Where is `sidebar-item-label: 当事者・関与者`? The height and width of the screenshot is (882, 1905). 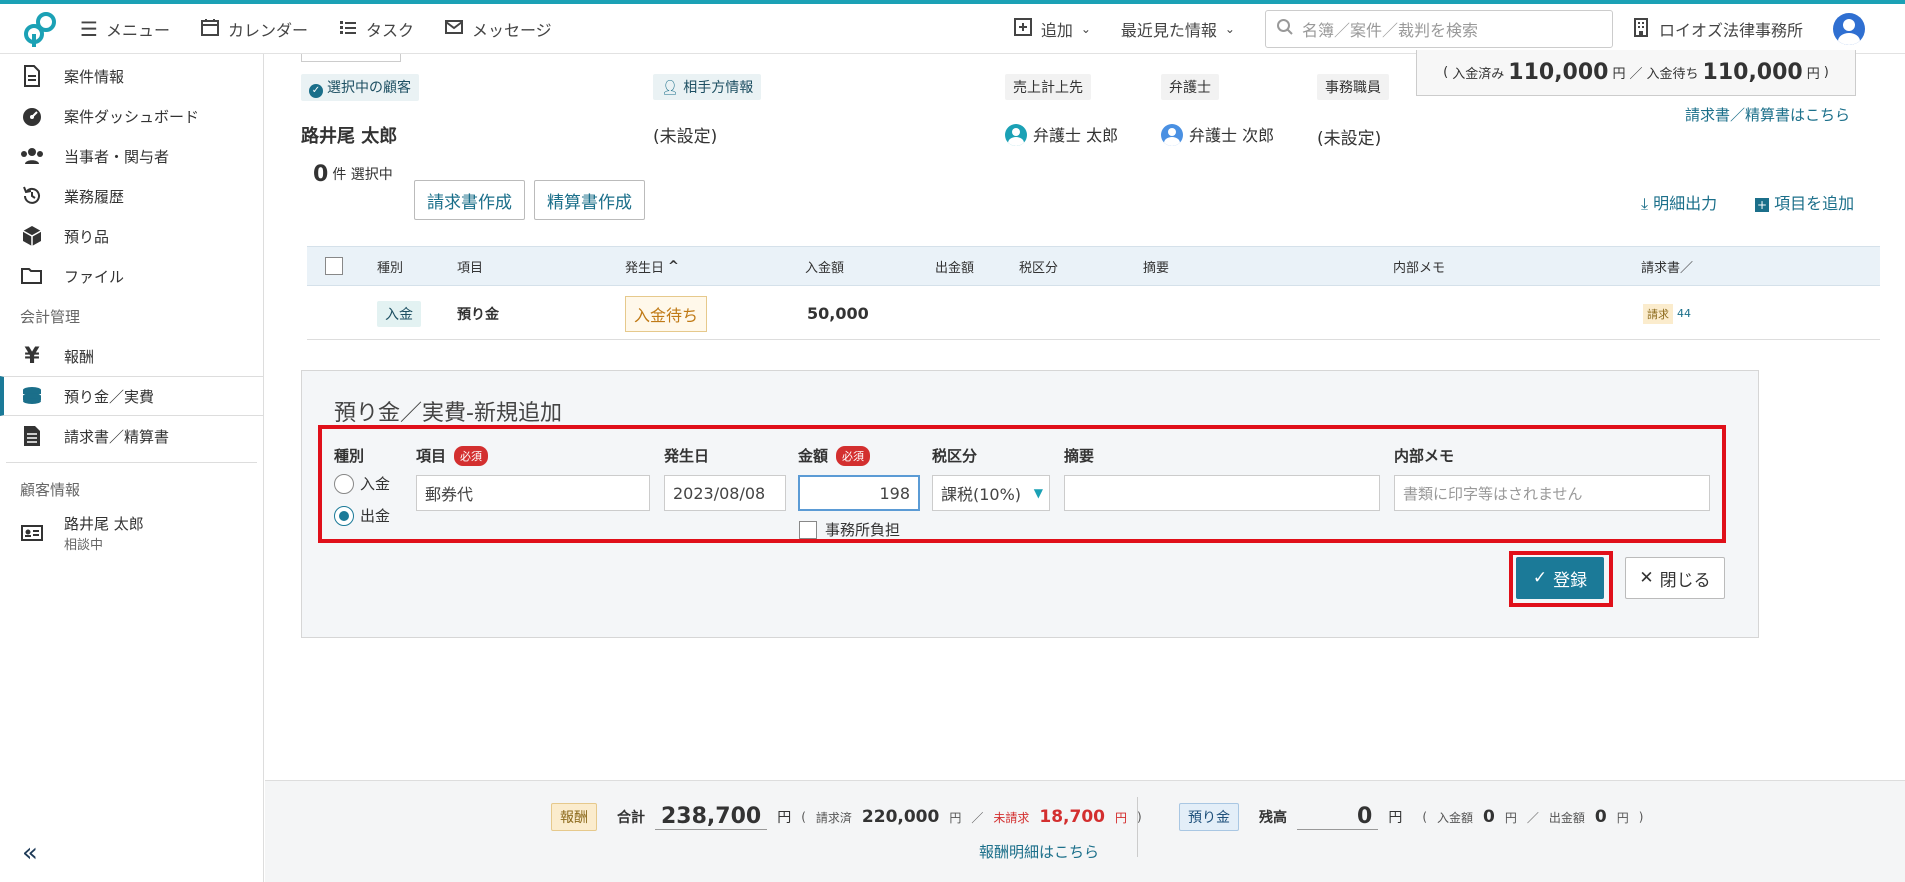
sidebar-item-label: 当事者・関与者 is located at coordinates (117, 156).